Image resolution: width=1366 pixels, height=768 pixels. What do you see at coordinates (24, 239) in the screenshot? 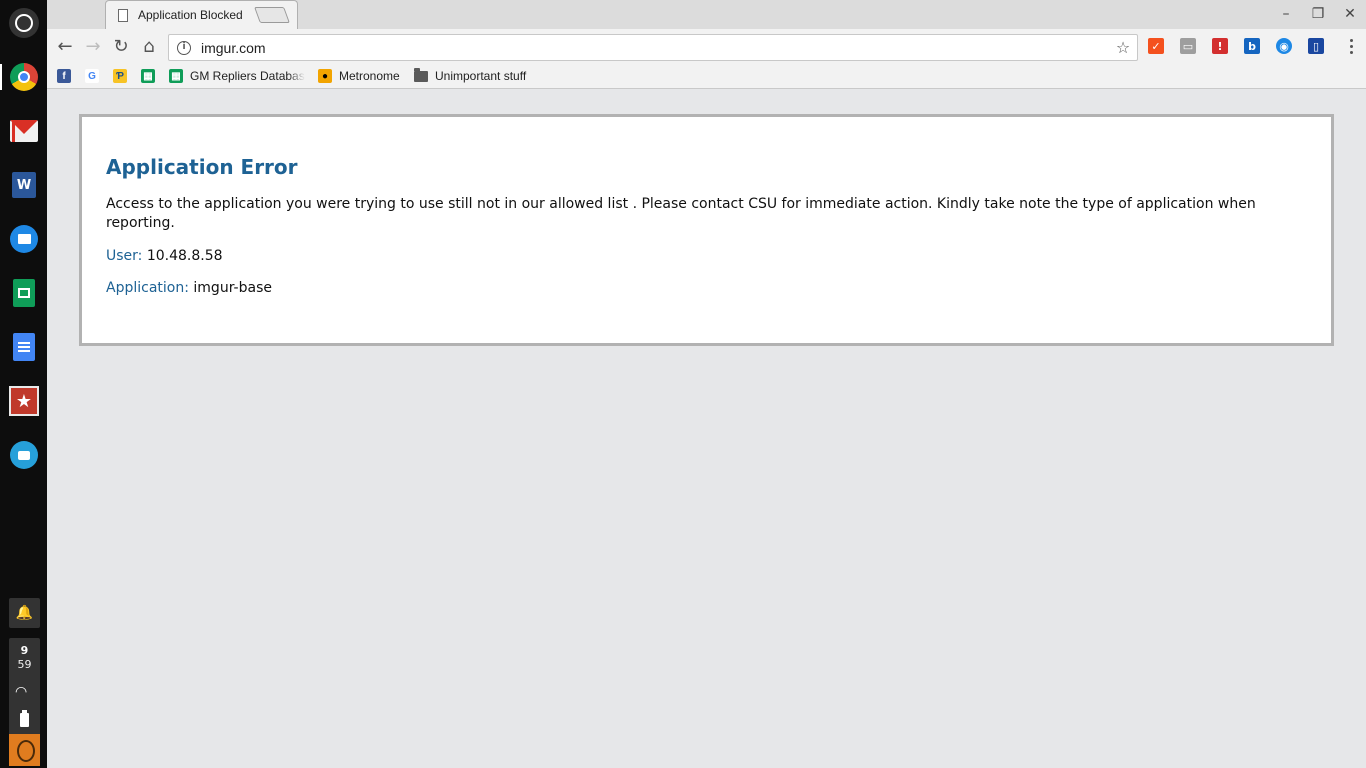
I see `files-app-icon` at bounding box center [24, 239].